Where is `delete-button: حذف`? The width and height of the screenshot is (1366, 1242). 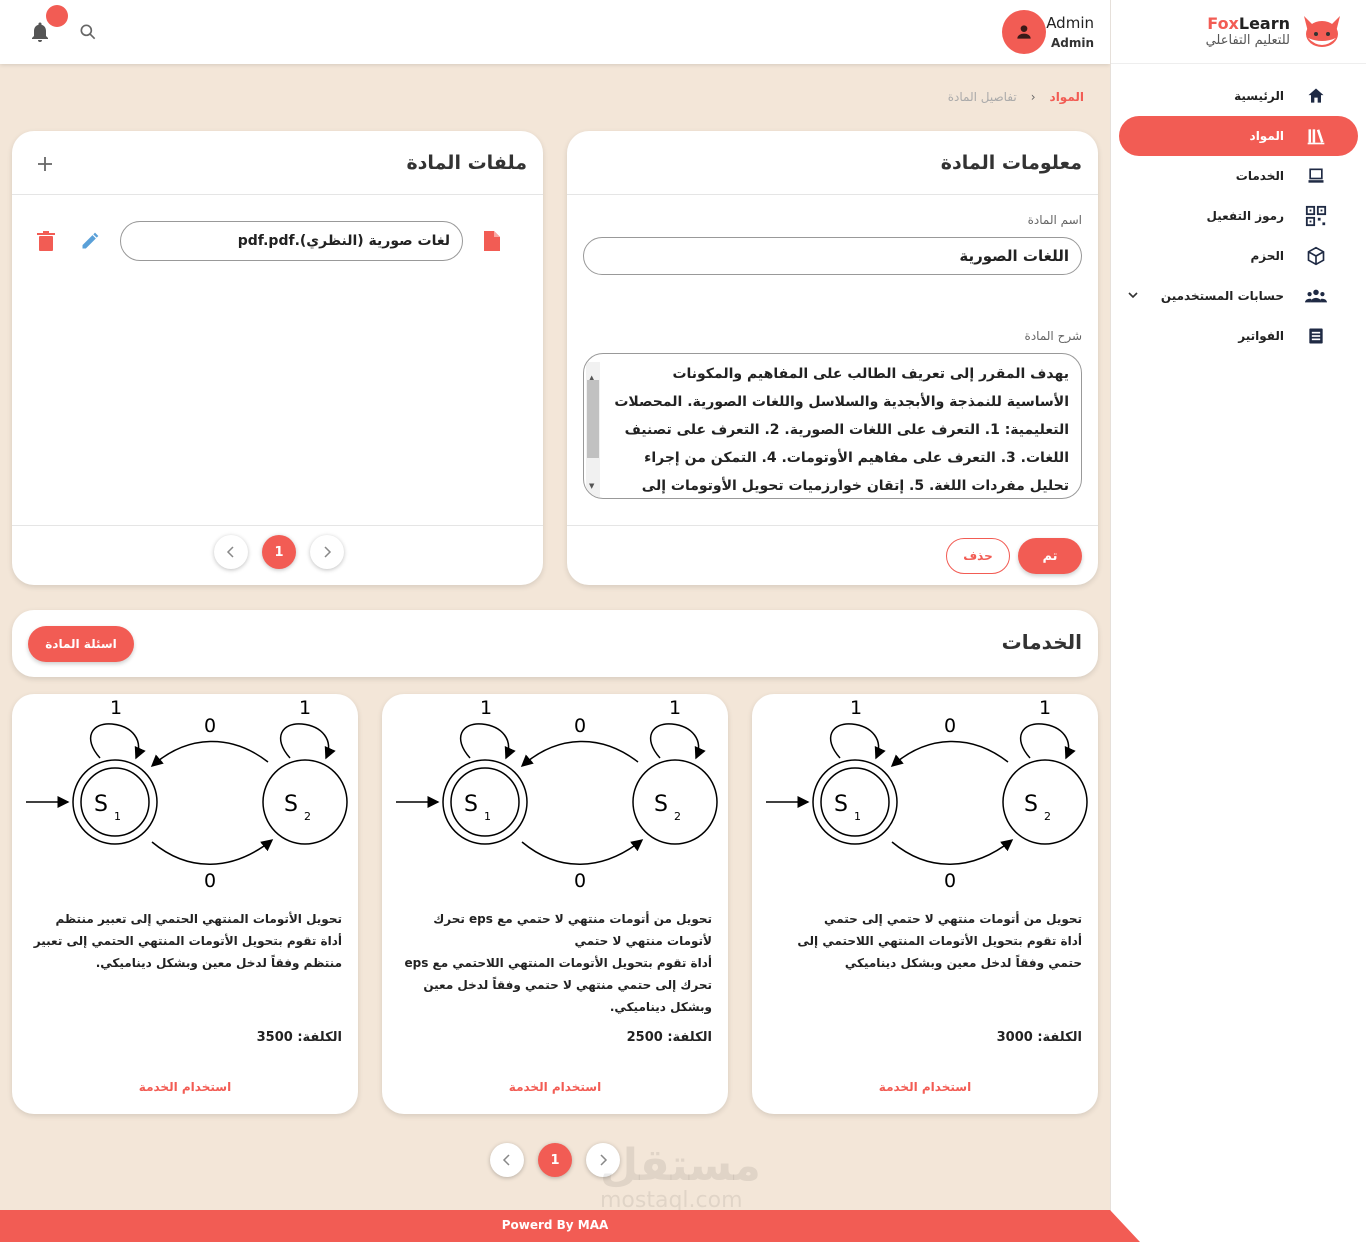 delete-button: حذف is located at coordinates (978, 556).